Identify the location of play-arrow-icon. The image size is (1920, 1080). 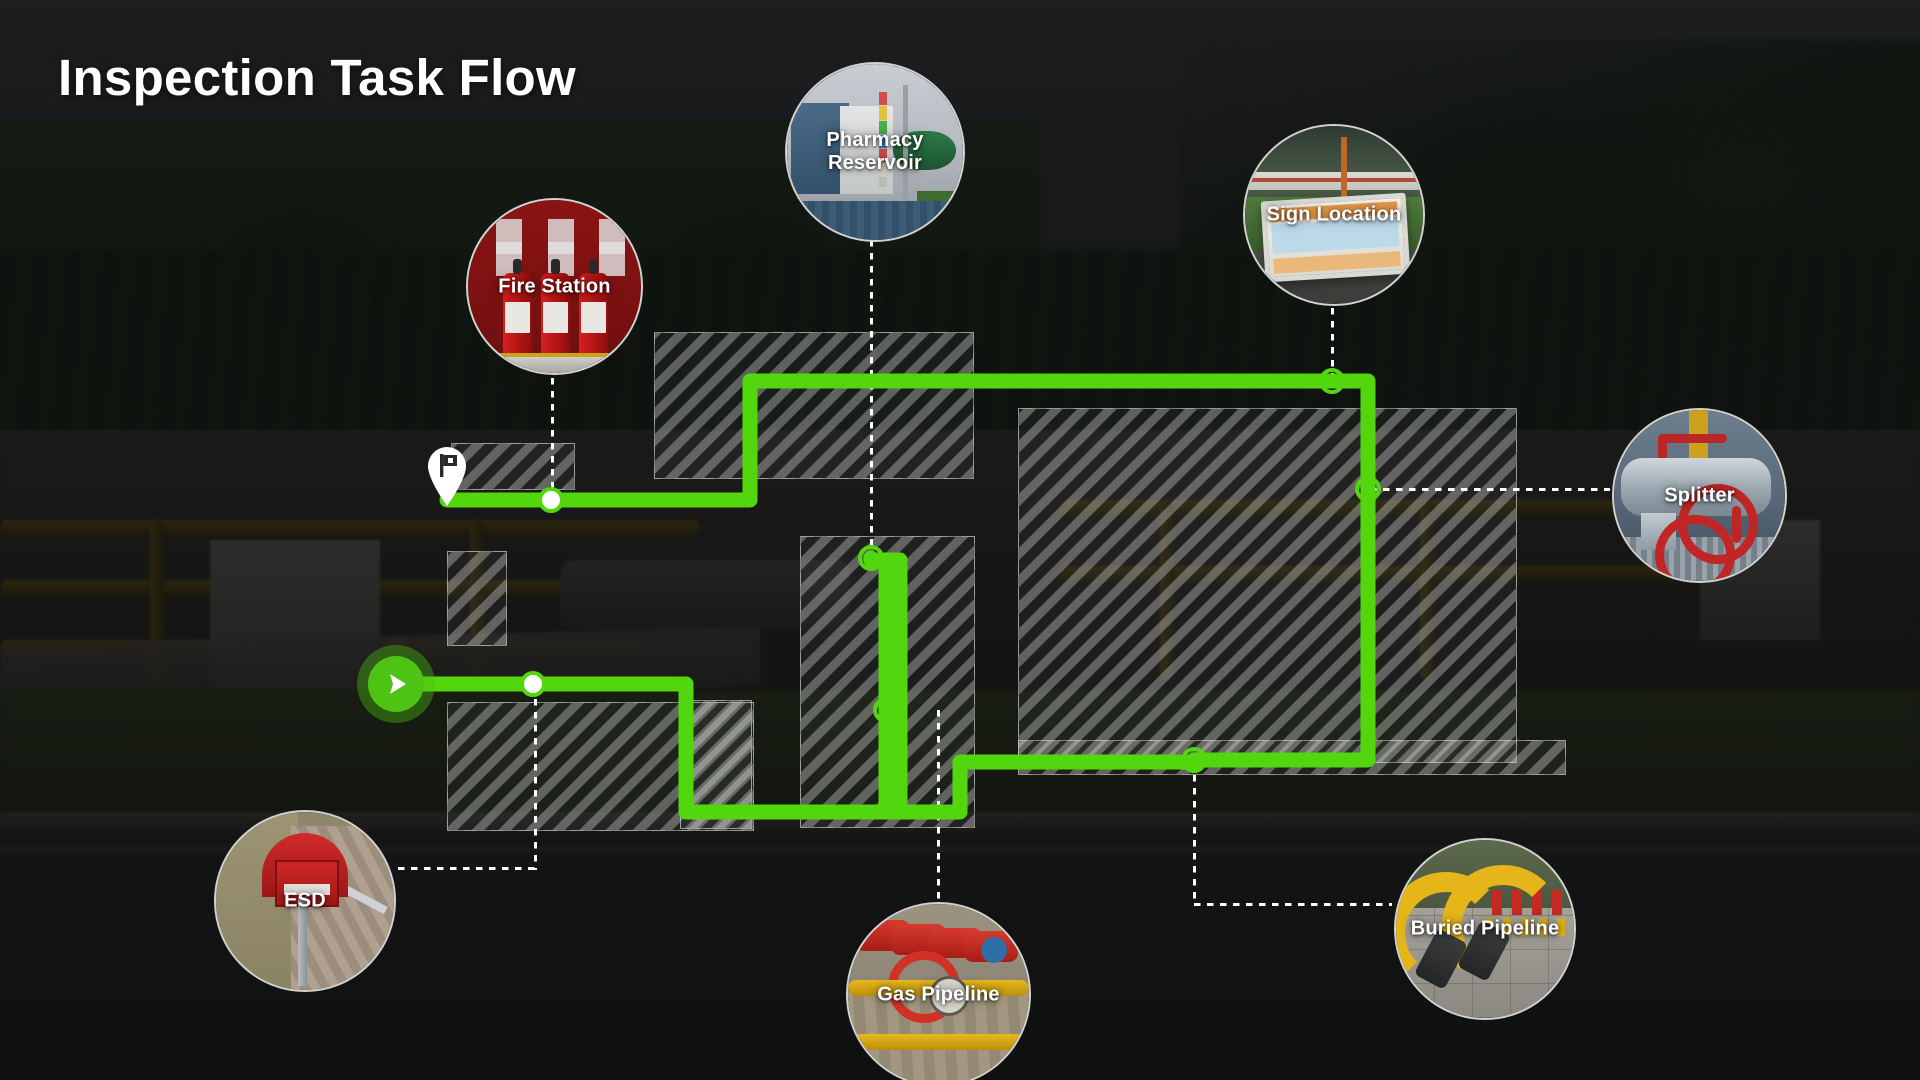
(398, 684).